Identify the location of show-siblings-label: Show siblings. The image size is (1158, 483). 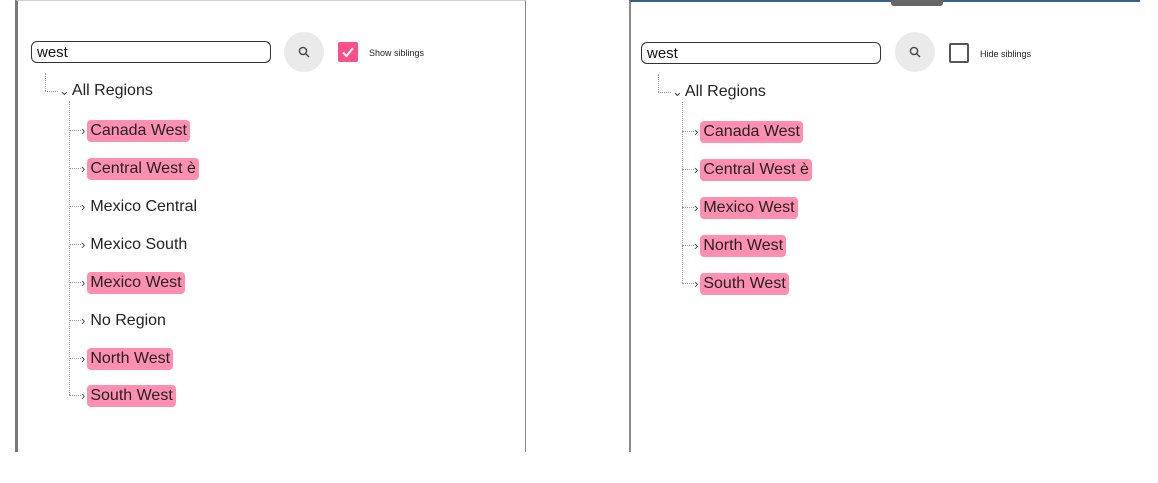
(397, 53).